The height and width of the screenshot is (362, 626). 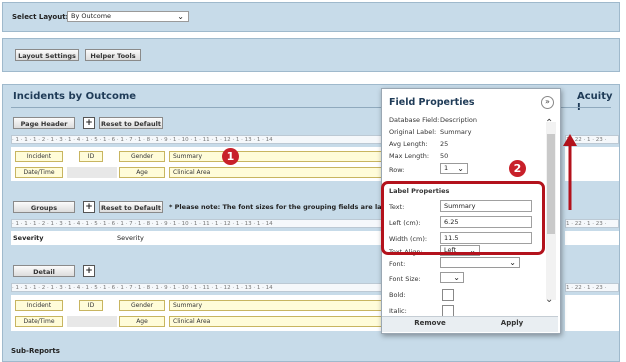 I want to click on italic-label: Italic:, so click(x=398, y=311).